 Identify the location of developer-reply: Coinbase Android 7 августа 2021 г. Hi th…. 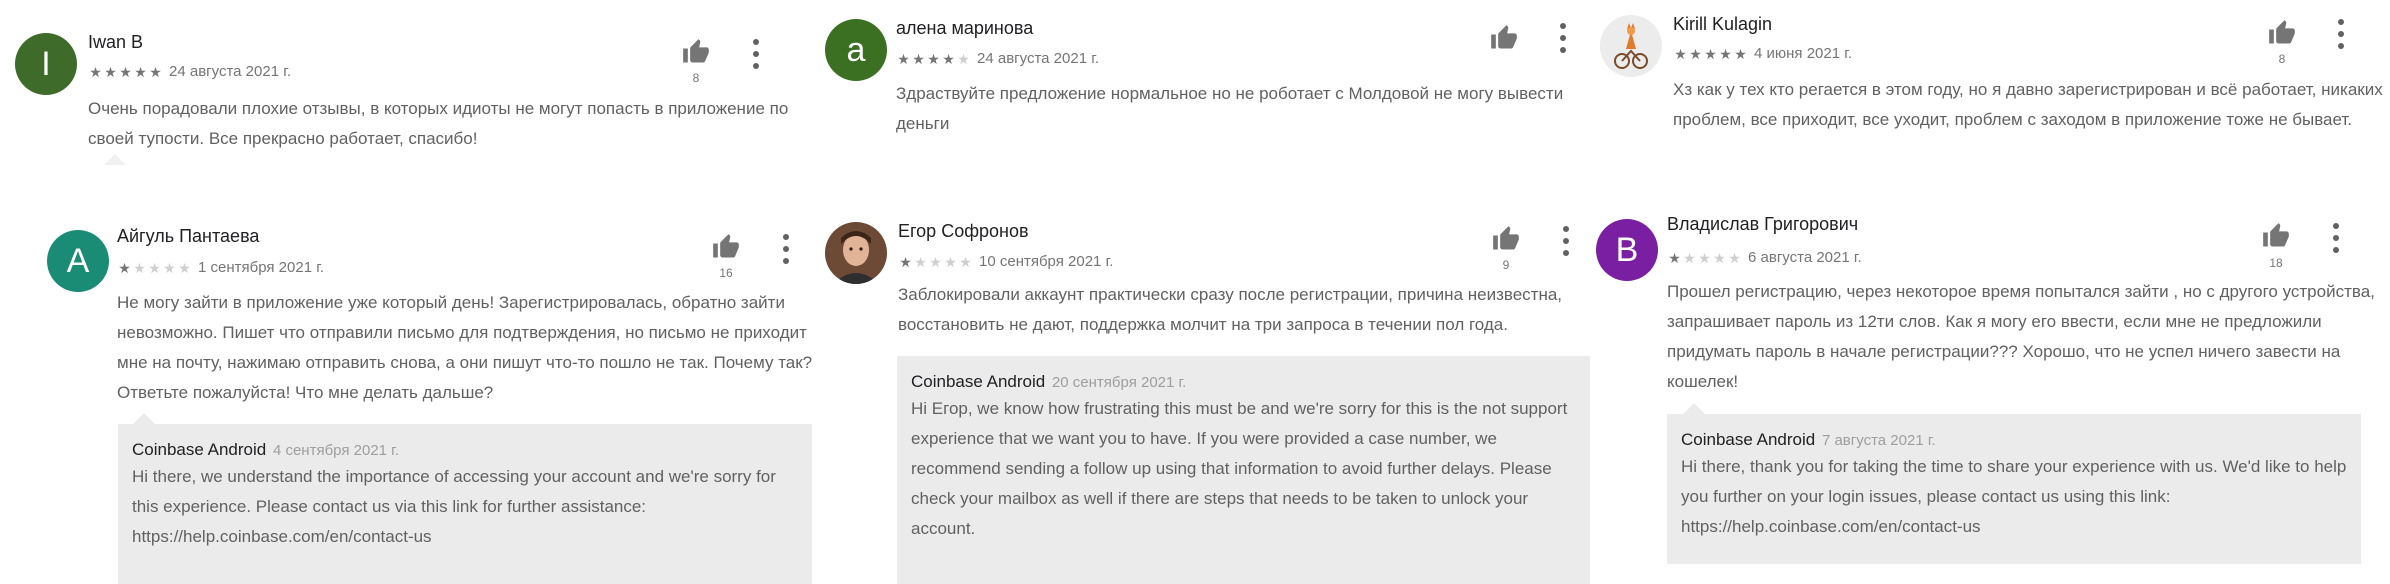
(2014, 489).